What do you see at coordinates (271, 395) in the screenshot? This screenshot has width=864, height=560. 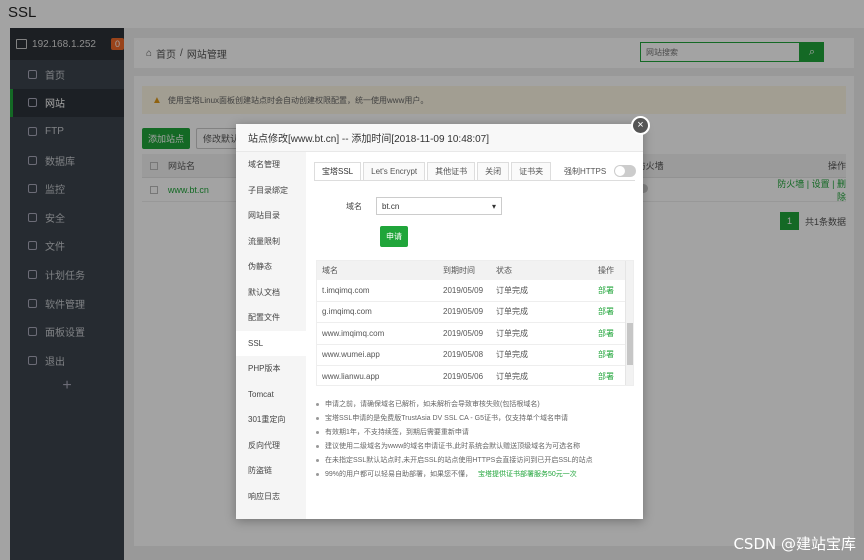 I see `menu-tomcat: Tomcat` at bounding box center [271, 395].